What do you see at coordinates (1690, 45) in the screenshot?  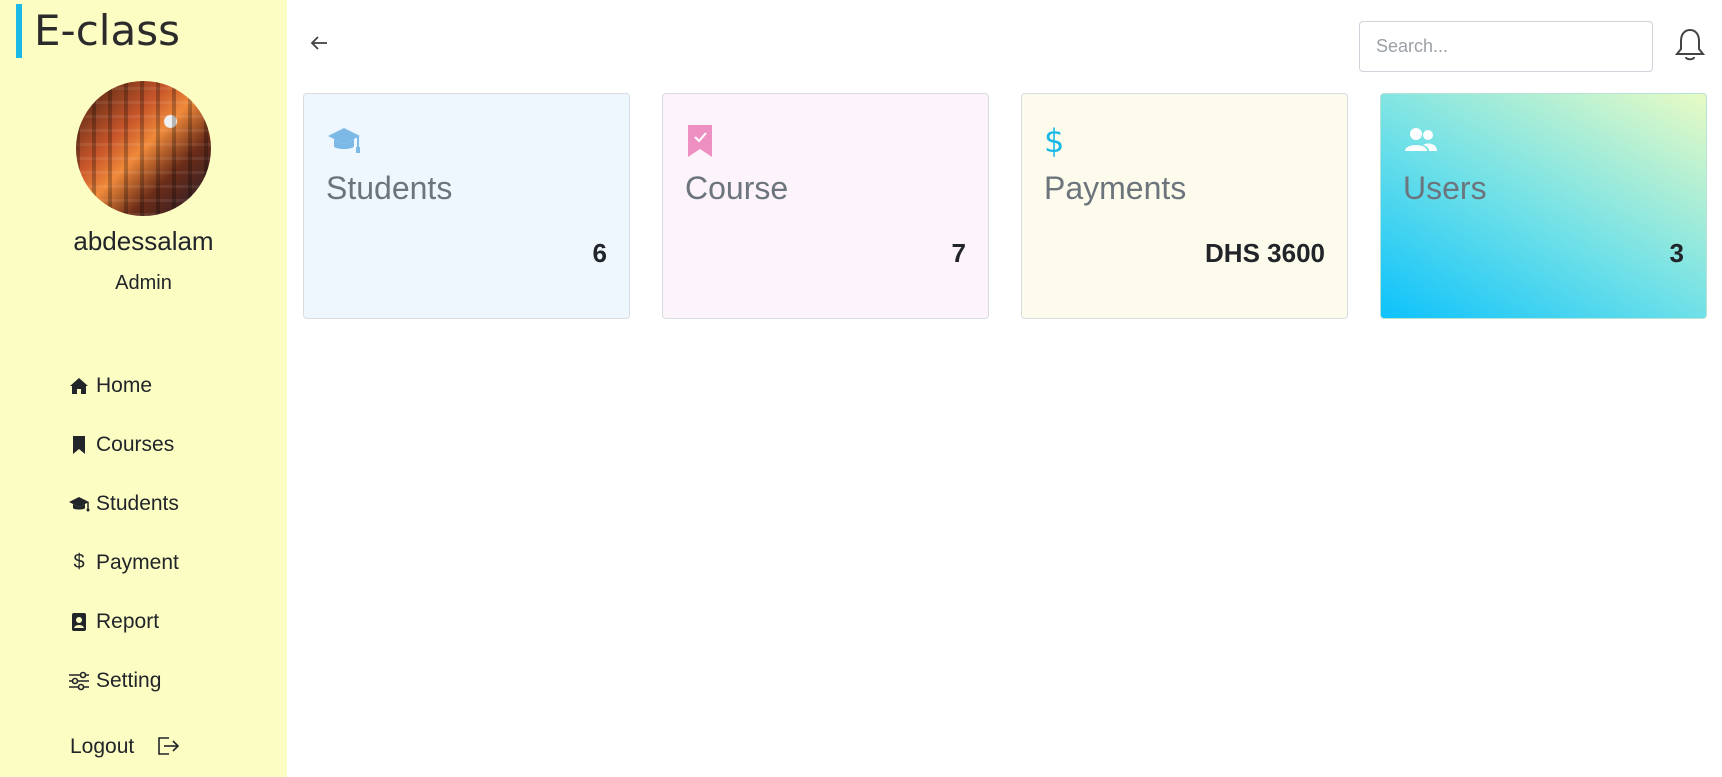 I see `bell-icon` at bounding box center [1690, 45].